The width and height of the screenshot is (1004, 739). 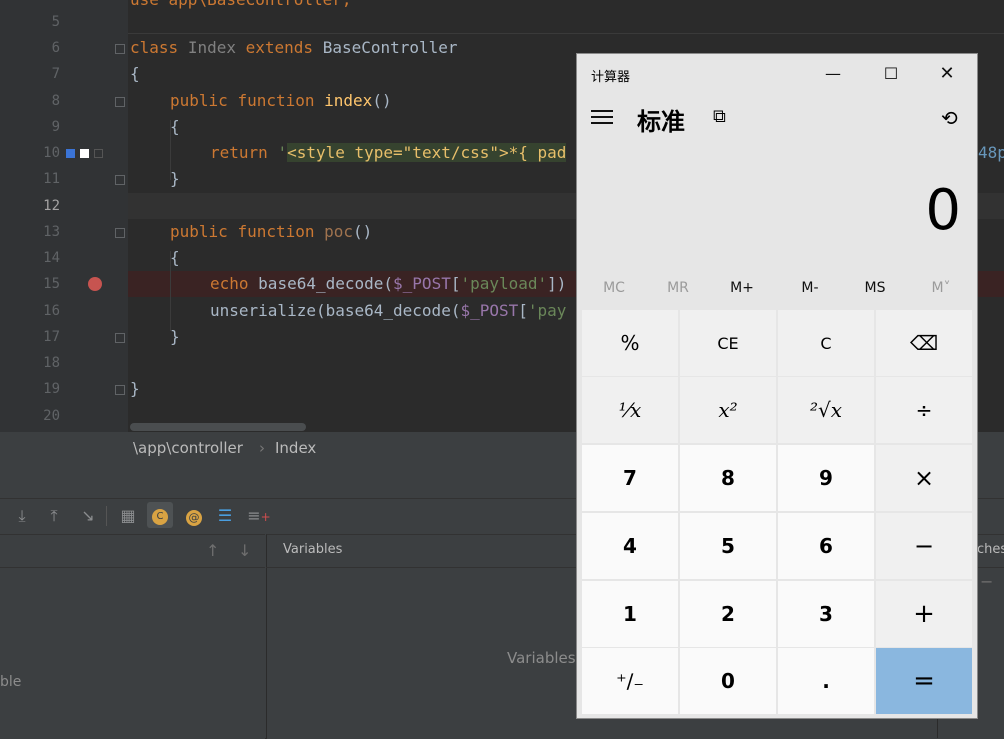 I want to click on digit-2-button: 2, so click(x=728, y=614).